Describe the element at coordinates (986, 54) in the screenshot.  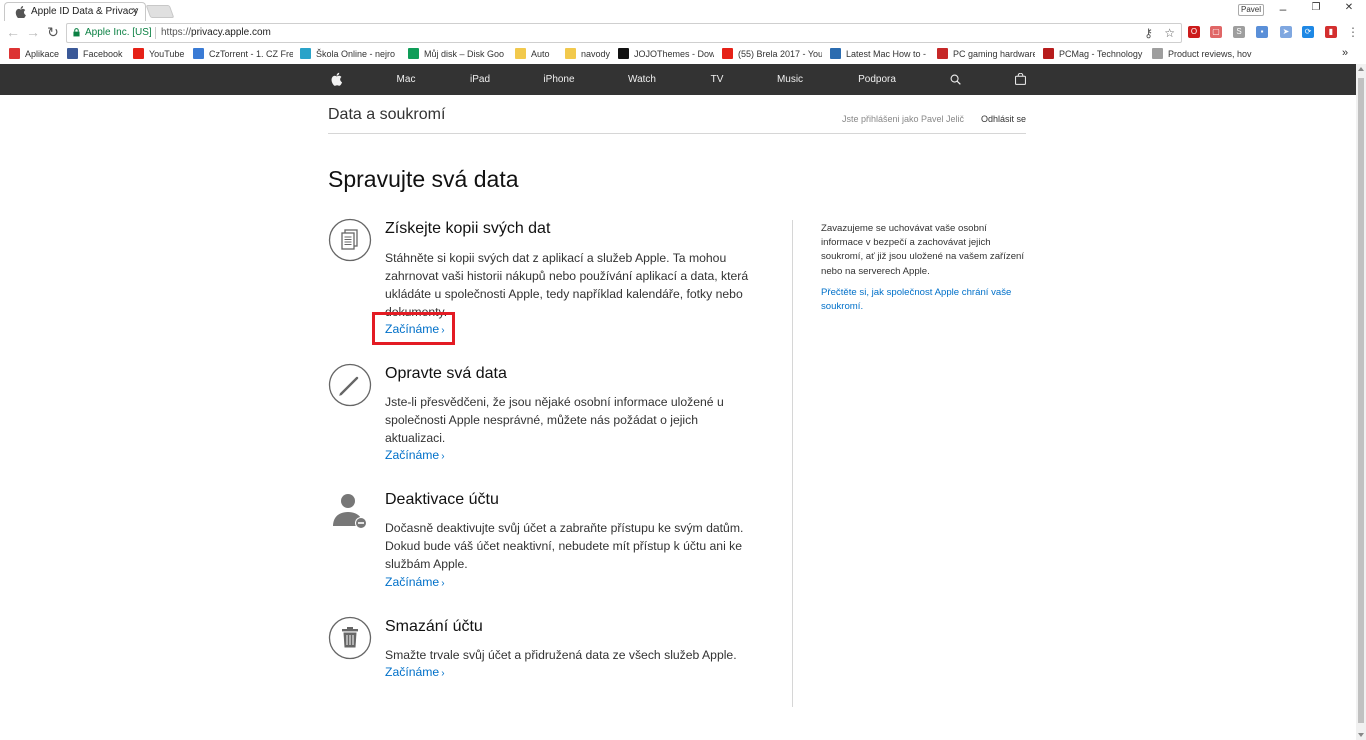
I see `bookmark-item: PC gaming hardware` at that location.